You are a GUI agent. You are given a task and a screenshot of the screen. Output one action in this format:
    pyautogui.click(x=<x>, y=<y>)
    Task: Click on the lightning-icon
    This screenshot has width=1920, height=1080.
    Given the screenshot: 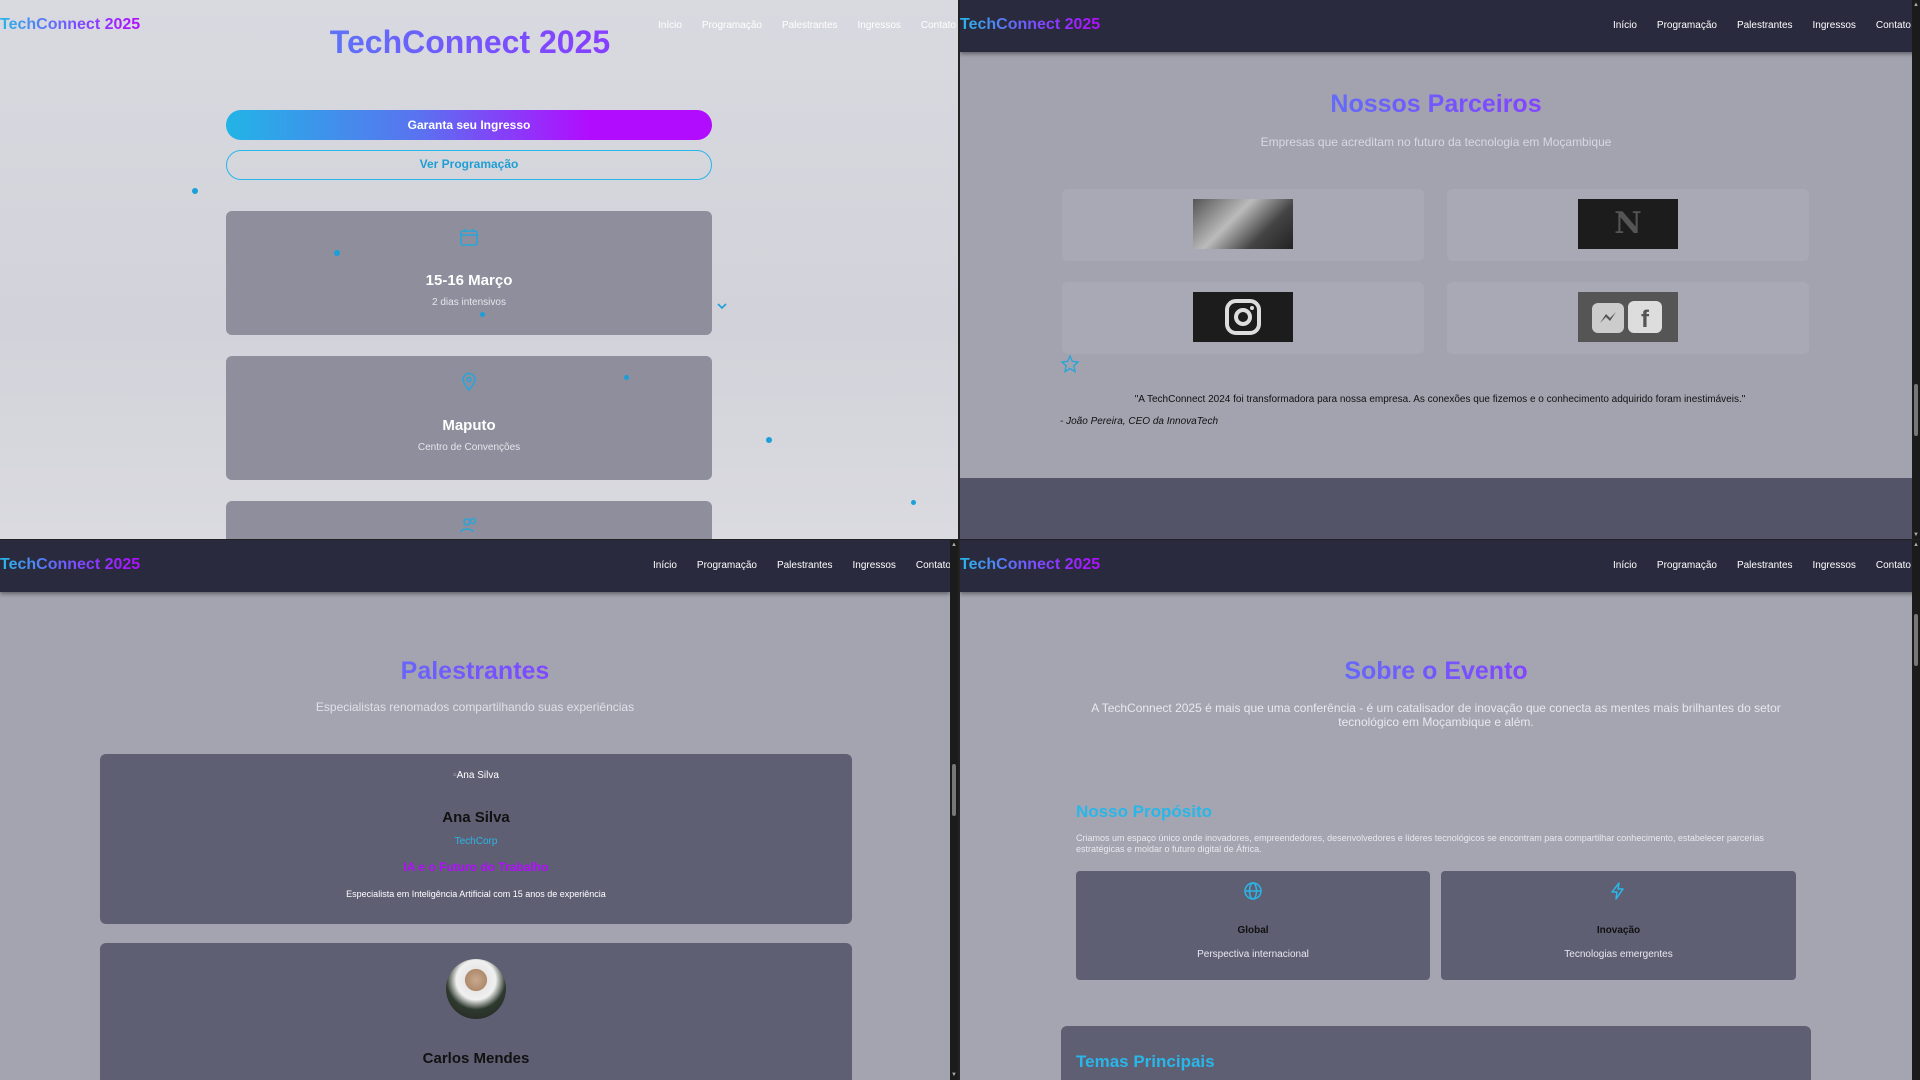 What is the action you would take?
    pyautogui.click(x=1617, y=891)
    